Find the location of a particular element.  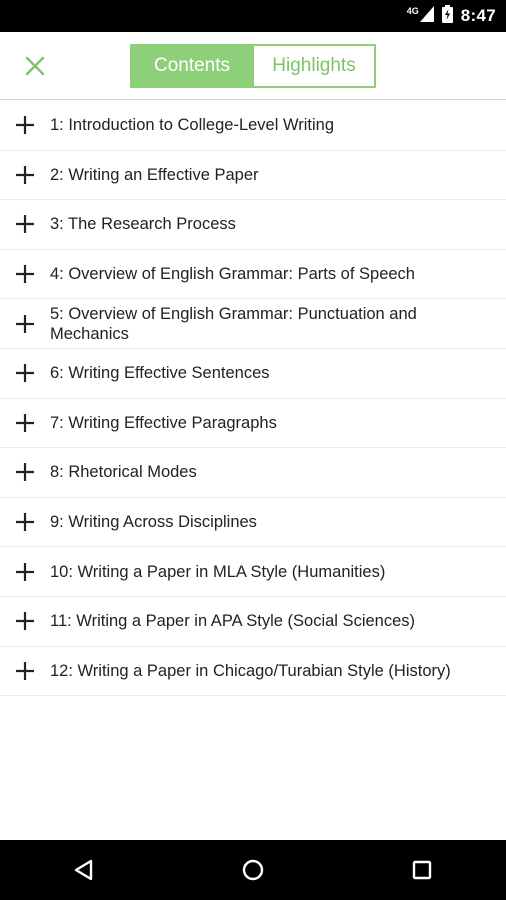

list-item: 2: Writing an Effective Paper is located at coordinates (253, 176).